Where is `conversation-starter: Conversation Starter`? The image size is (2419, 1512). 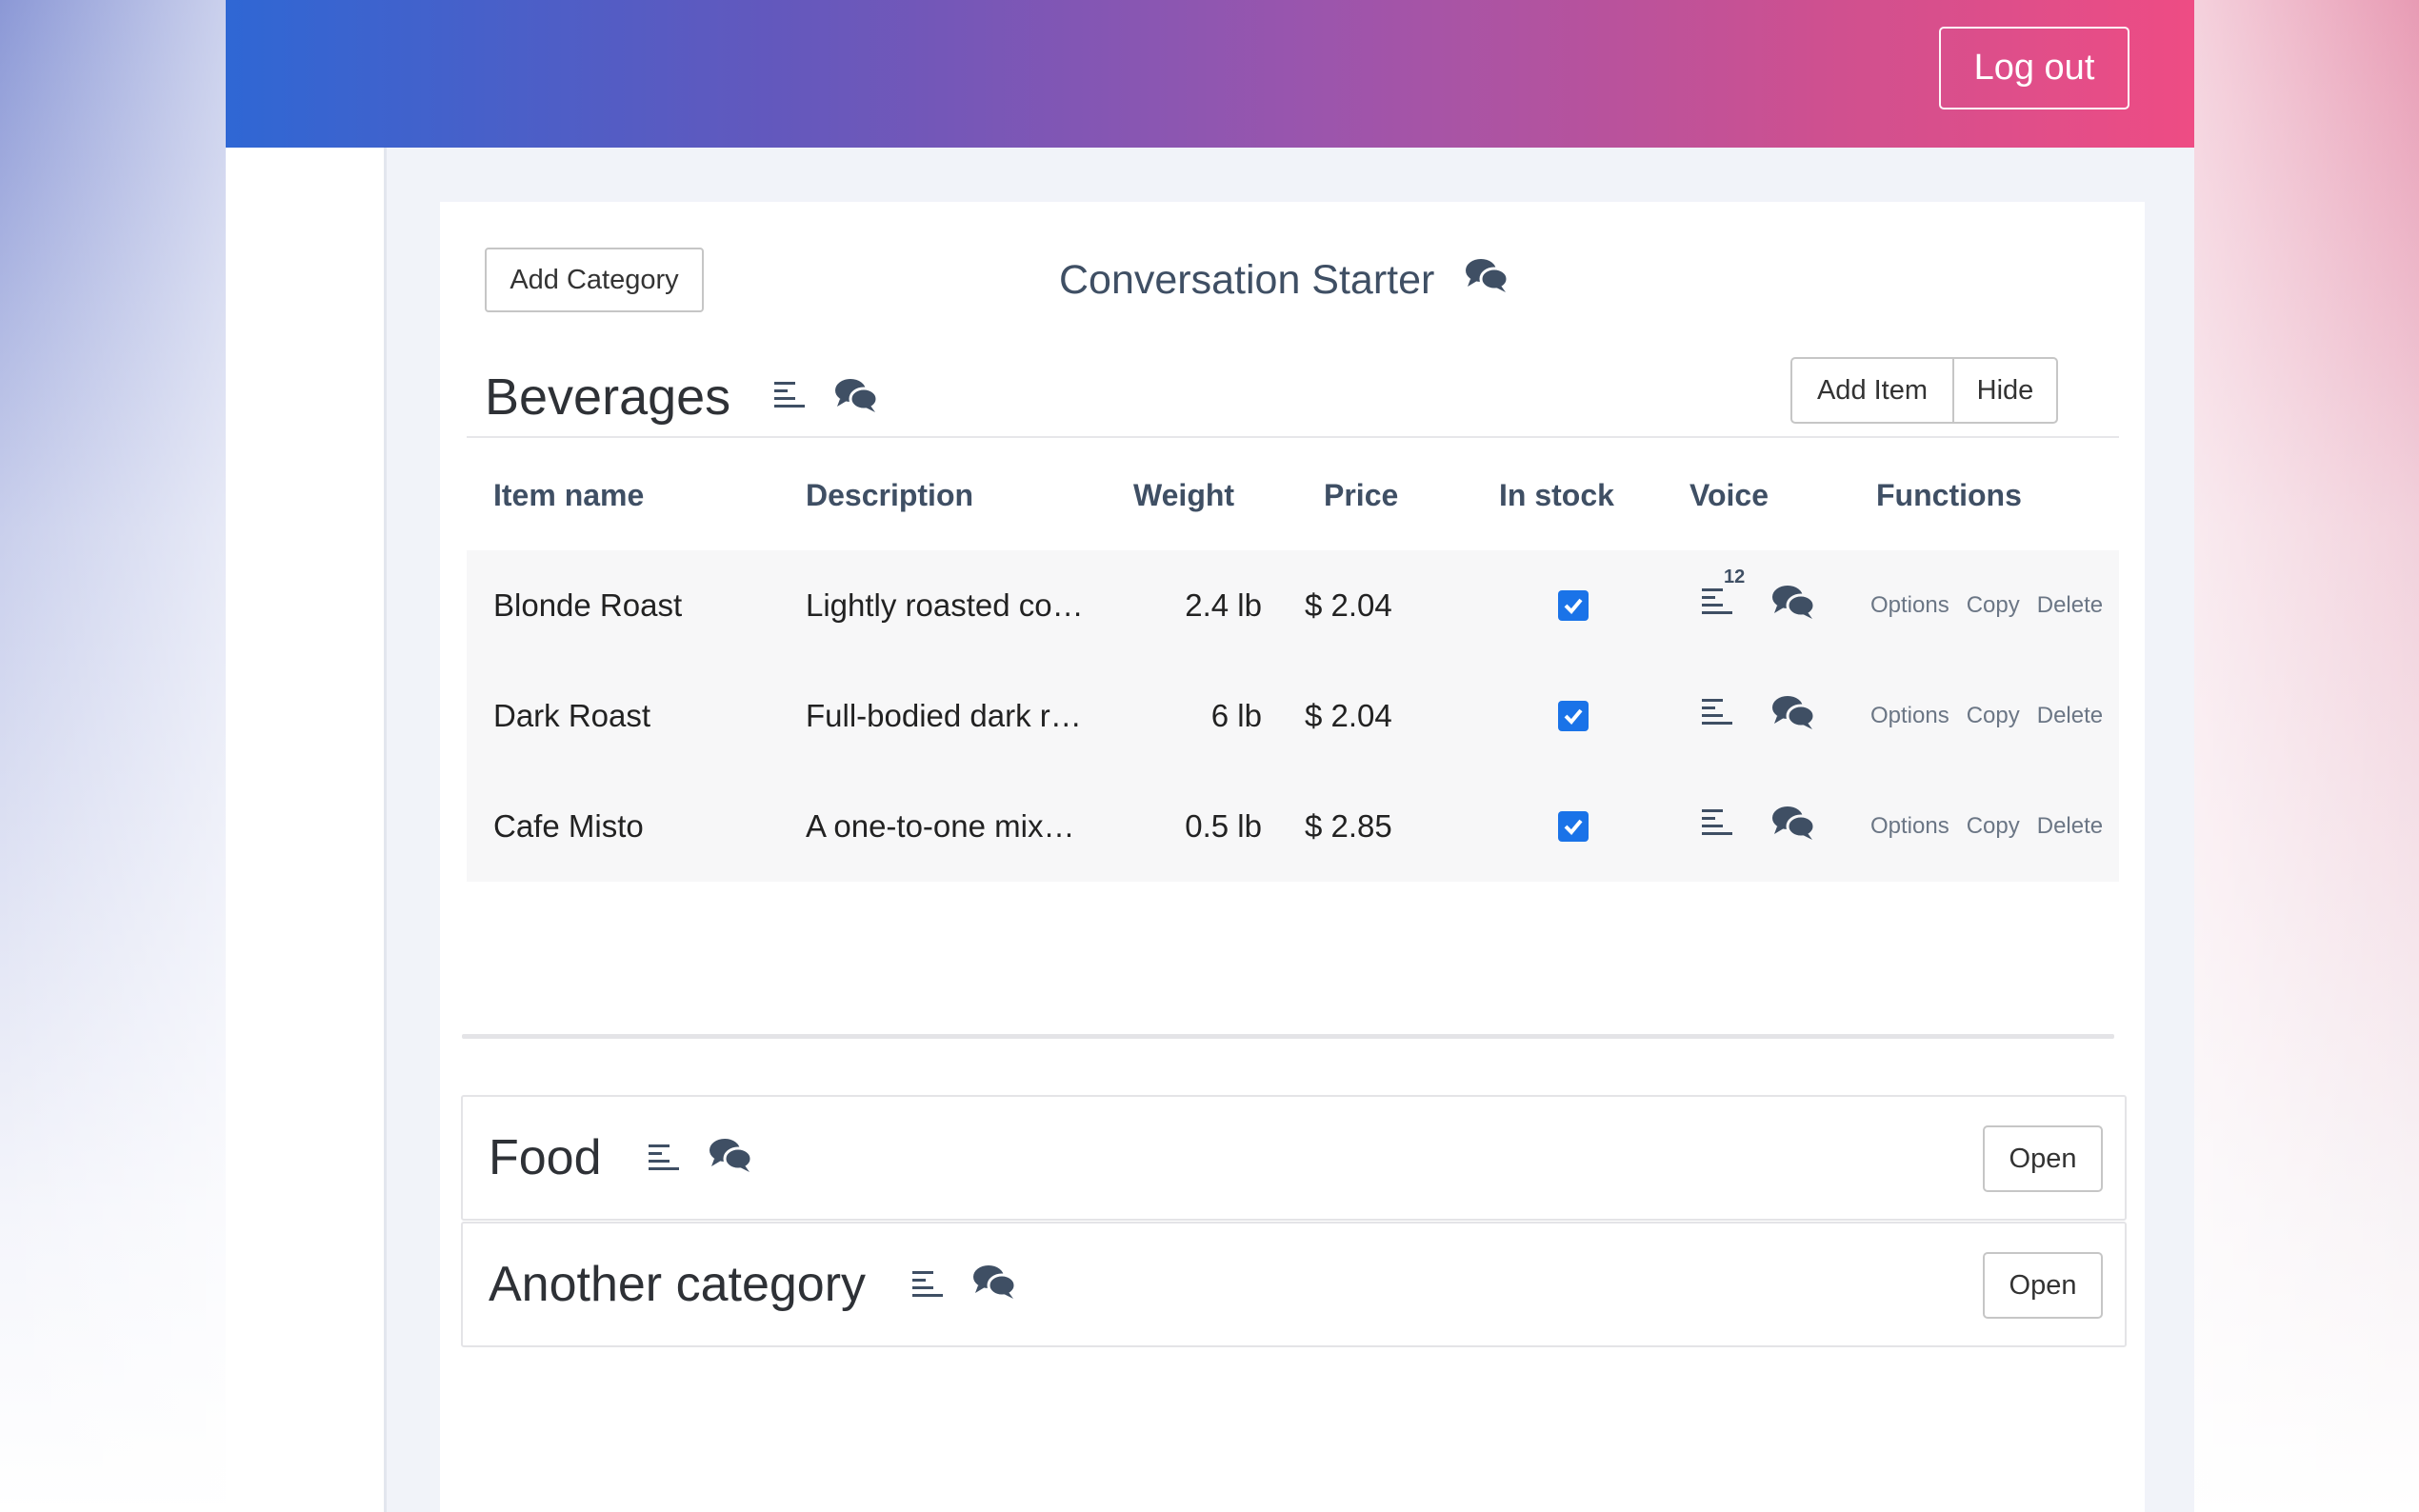
conversation-starter: Conversation Starter is located at coordinates (1284, 279).